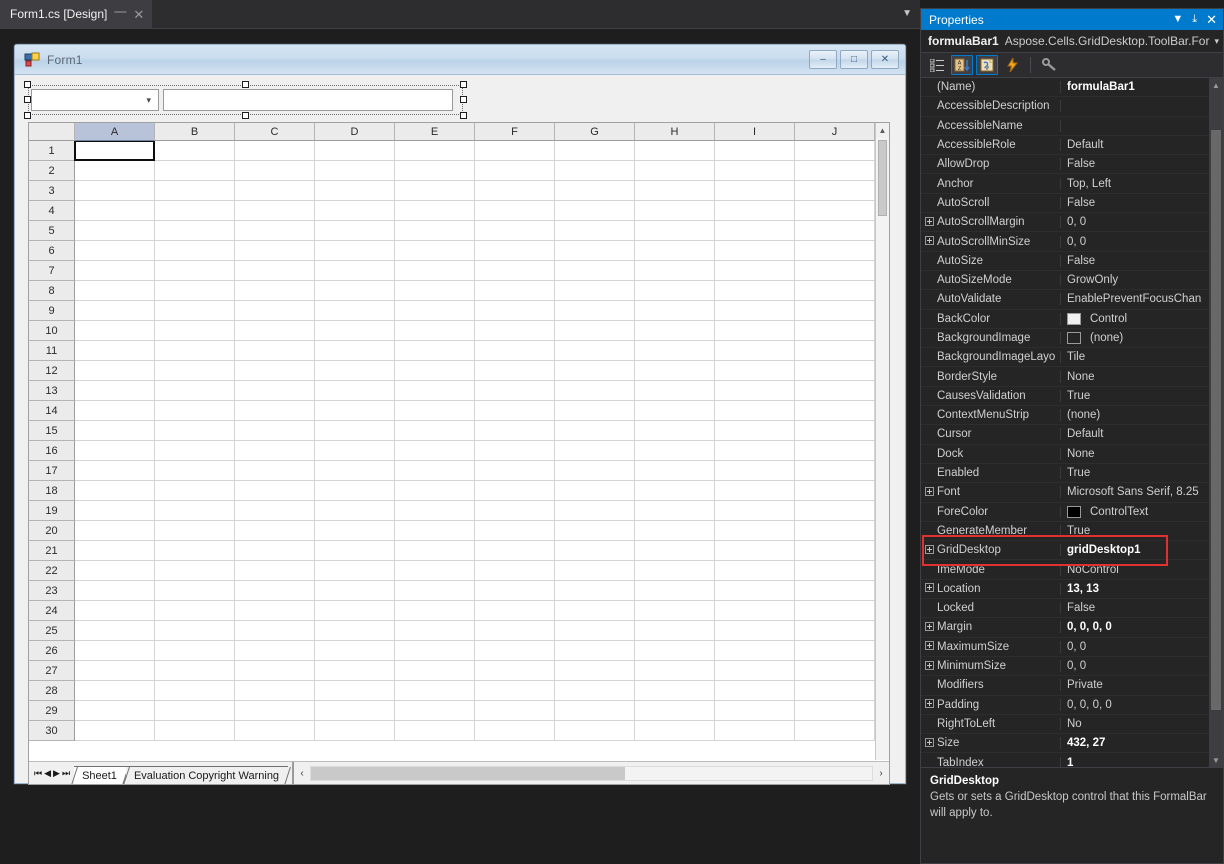 This screenshot has width=1224, height=864. Describe the element at coordinates (38, 773) in the screenshot. I see `first-sheet-icon: ⏮` at that location.